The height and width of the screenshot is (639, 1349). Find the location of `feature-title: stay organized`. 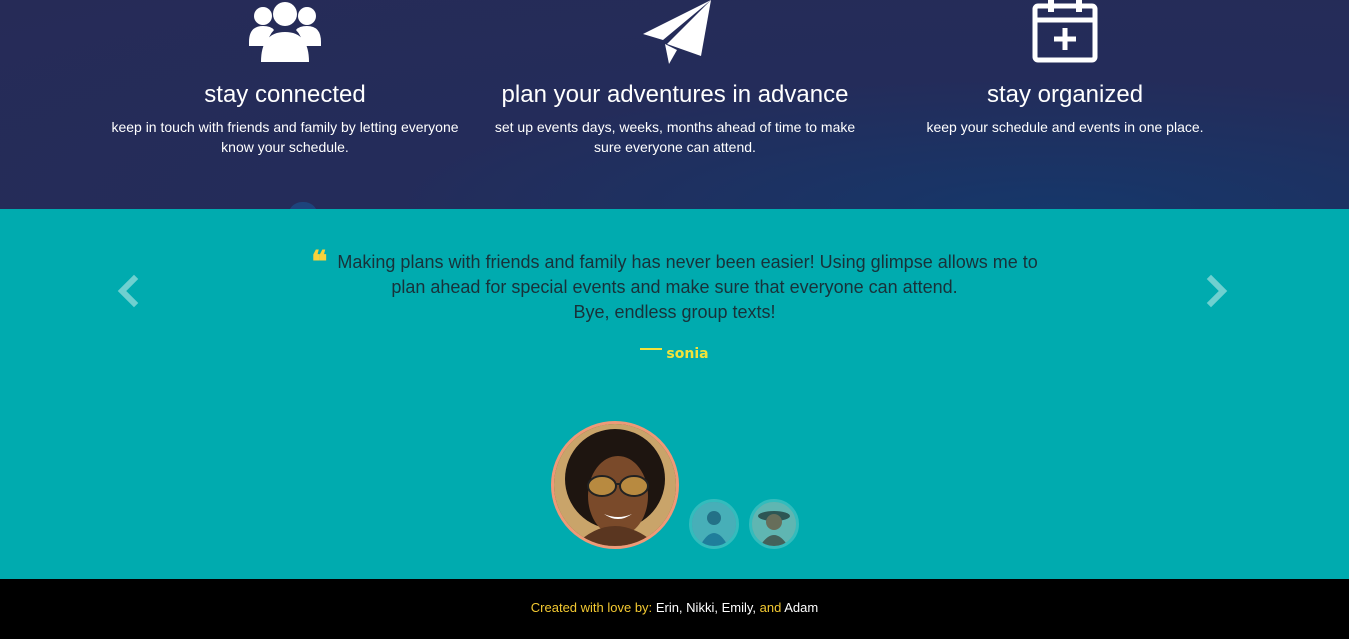

feature-title: stay organized is located at coordinates (1065, 94).